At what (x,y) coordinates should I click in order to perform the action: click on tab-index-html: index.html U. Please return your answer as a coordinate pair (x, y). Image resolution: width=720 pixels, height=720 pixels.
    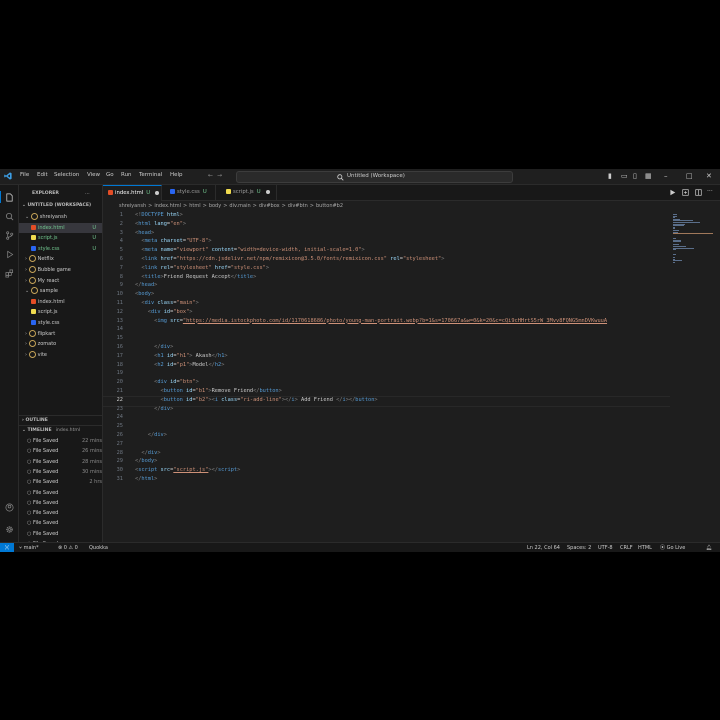
    Looking at the image, I should click on (132, 193).